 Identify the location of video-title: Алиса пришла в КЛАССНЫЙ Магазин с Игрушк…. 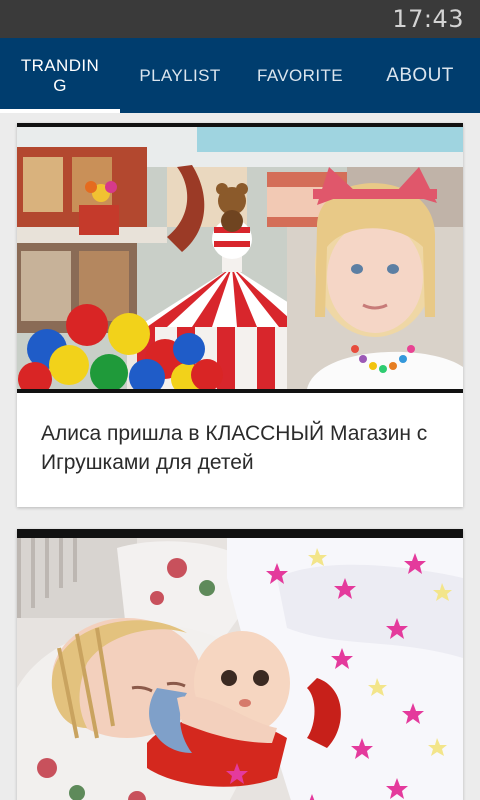
(241, 448).